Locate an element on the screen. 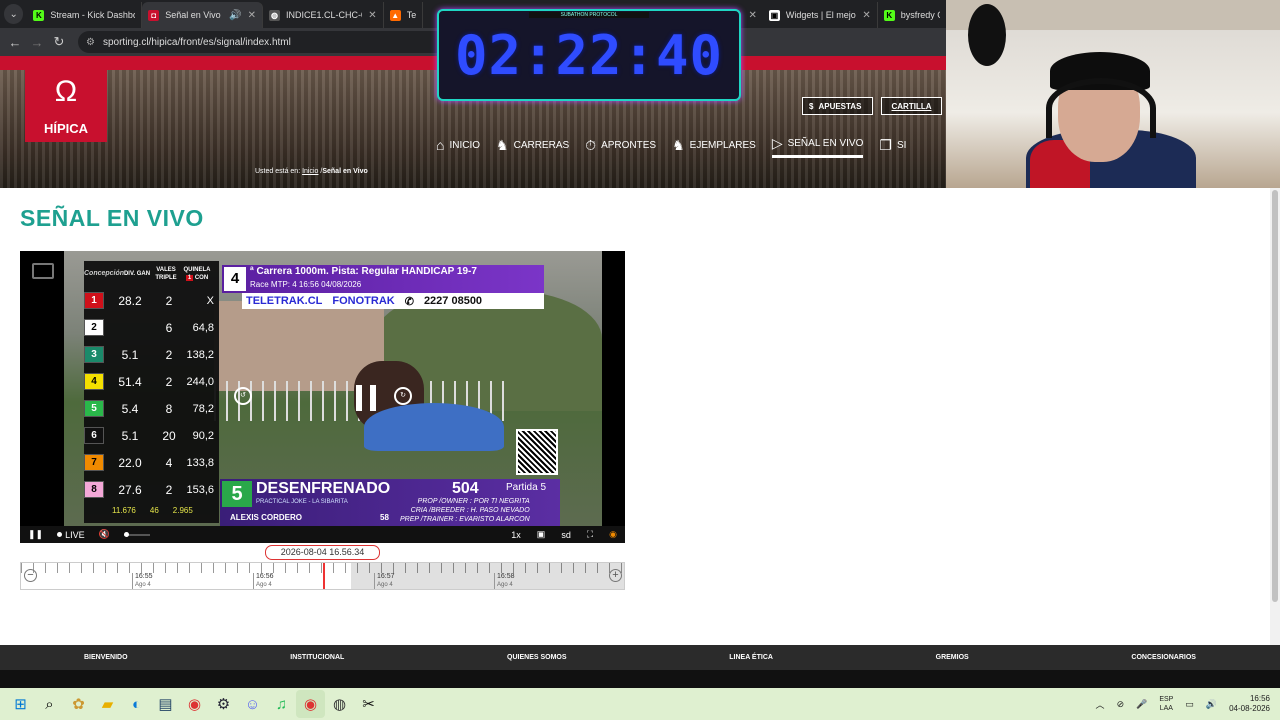 Image resolution: width=1280 pixels, height=720 pixels. audio-icon: 🔊 is located at coordinates (235, 15).